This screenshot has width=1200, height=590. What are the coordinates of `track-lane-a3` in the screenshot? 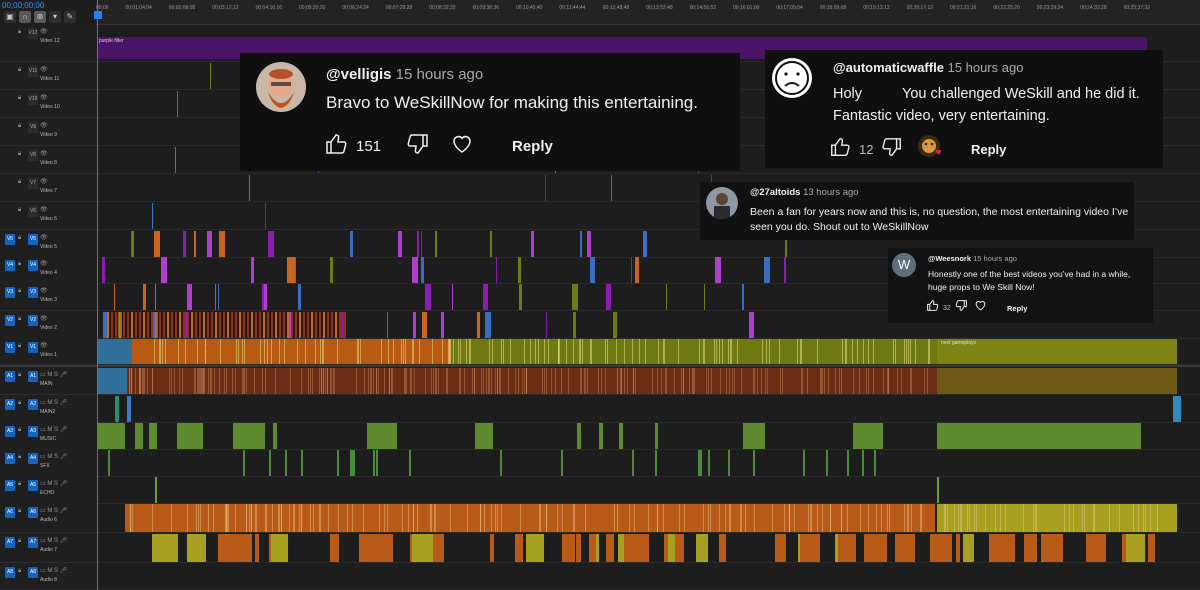 It's located at (648, 436).